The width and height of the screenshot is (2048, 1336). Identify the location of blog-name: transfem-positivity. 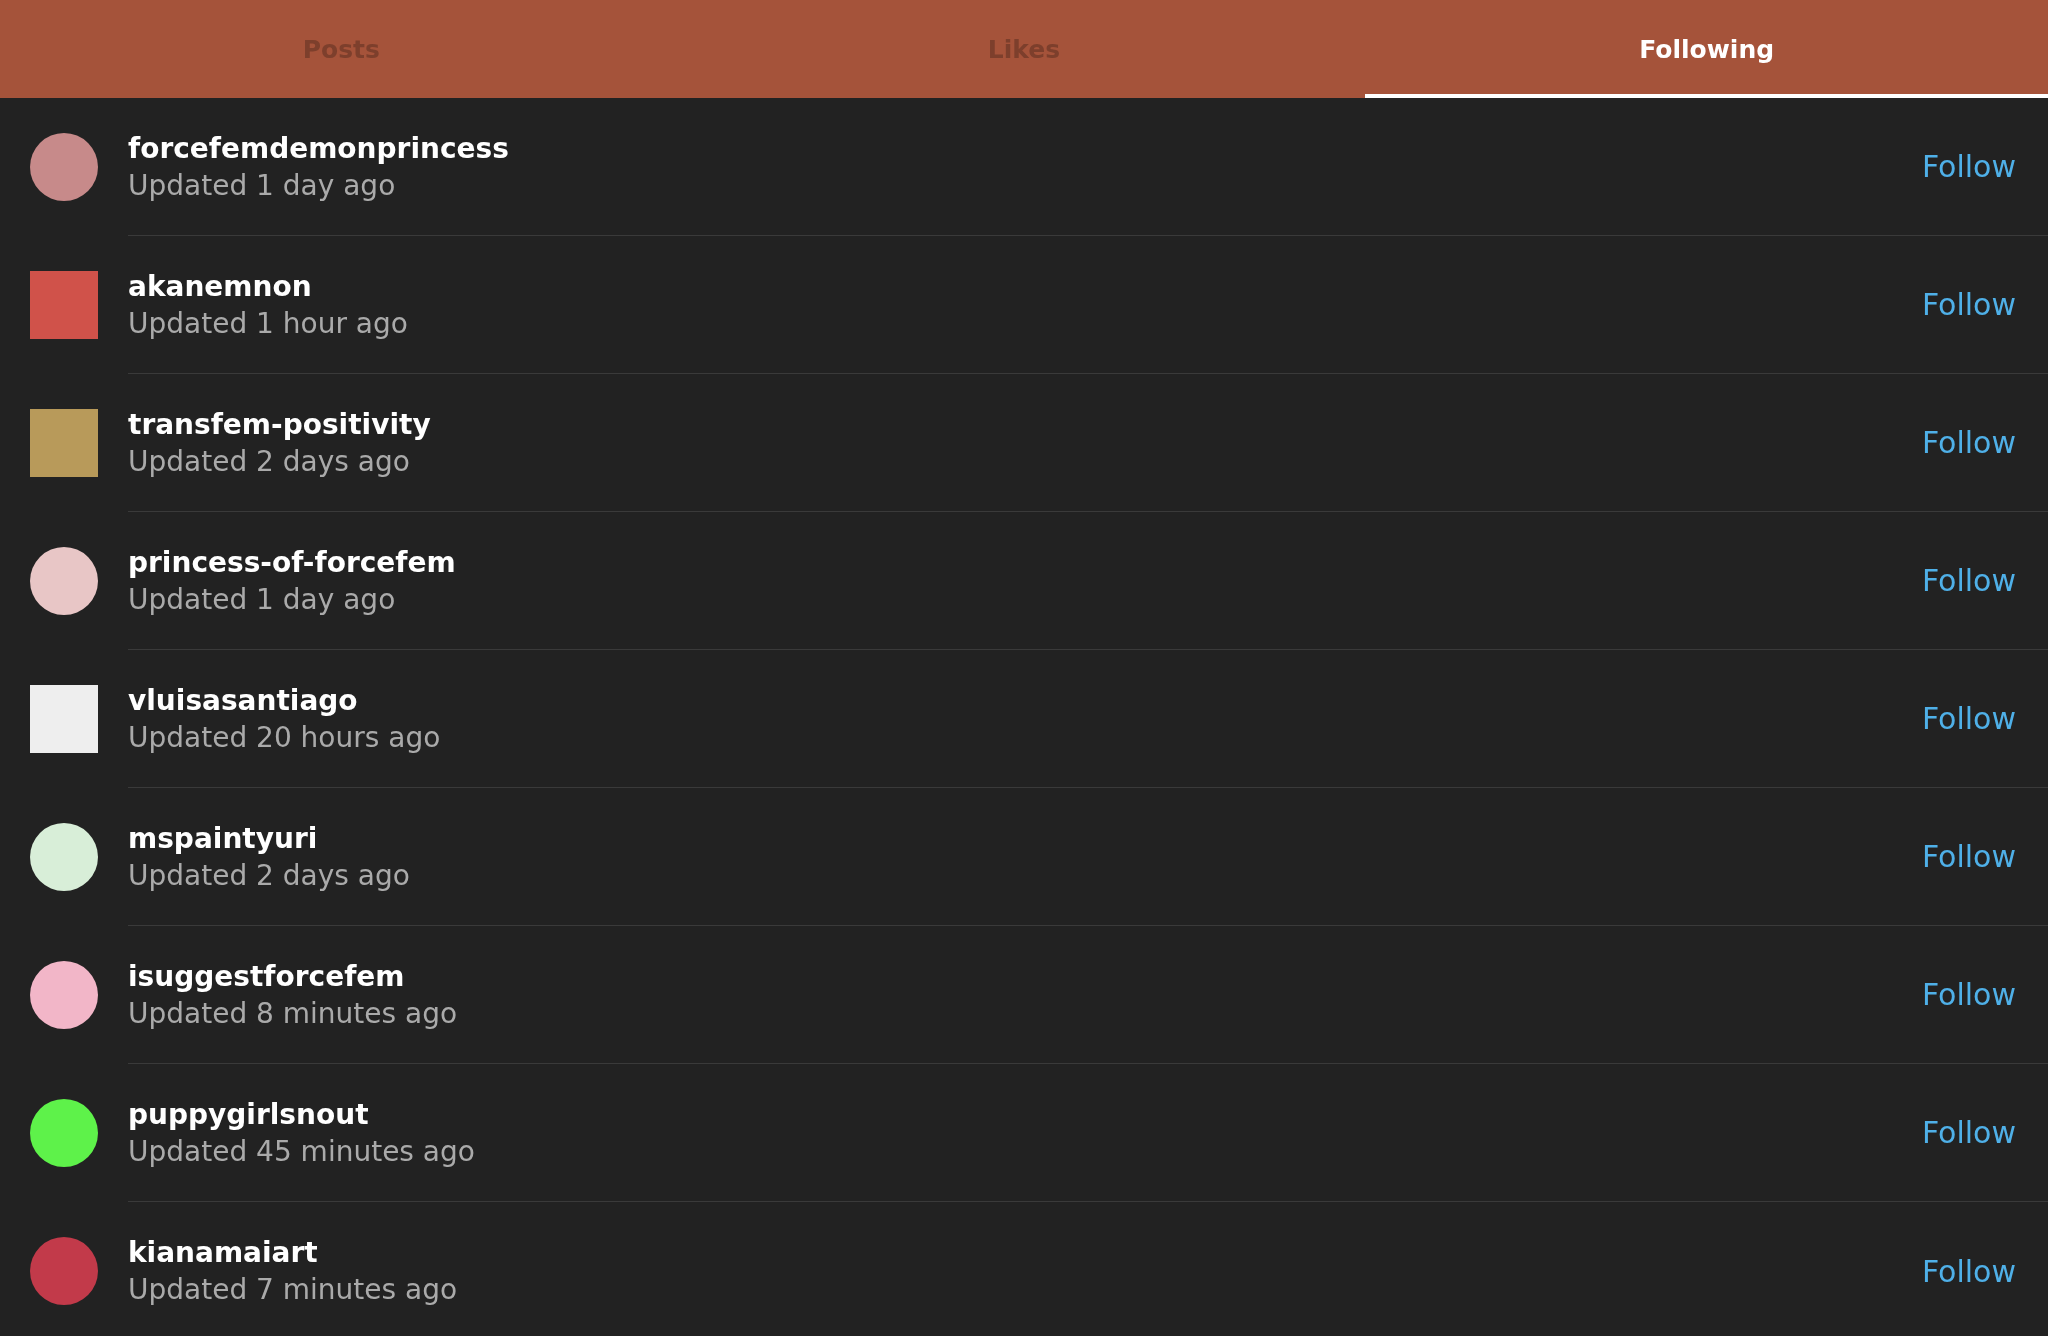
(279, 424).